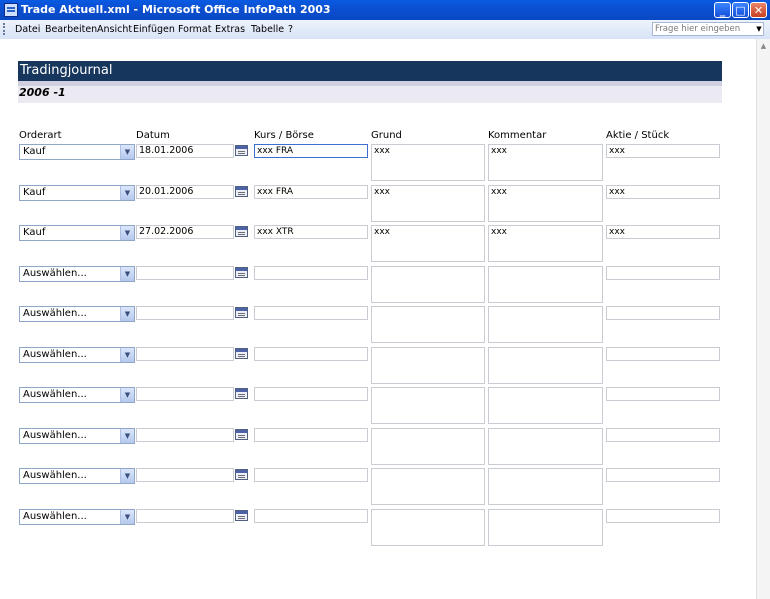 The height and width of the screenshot is (599, 770). I want to click on menu-datei: Datei, so click(27, 29).